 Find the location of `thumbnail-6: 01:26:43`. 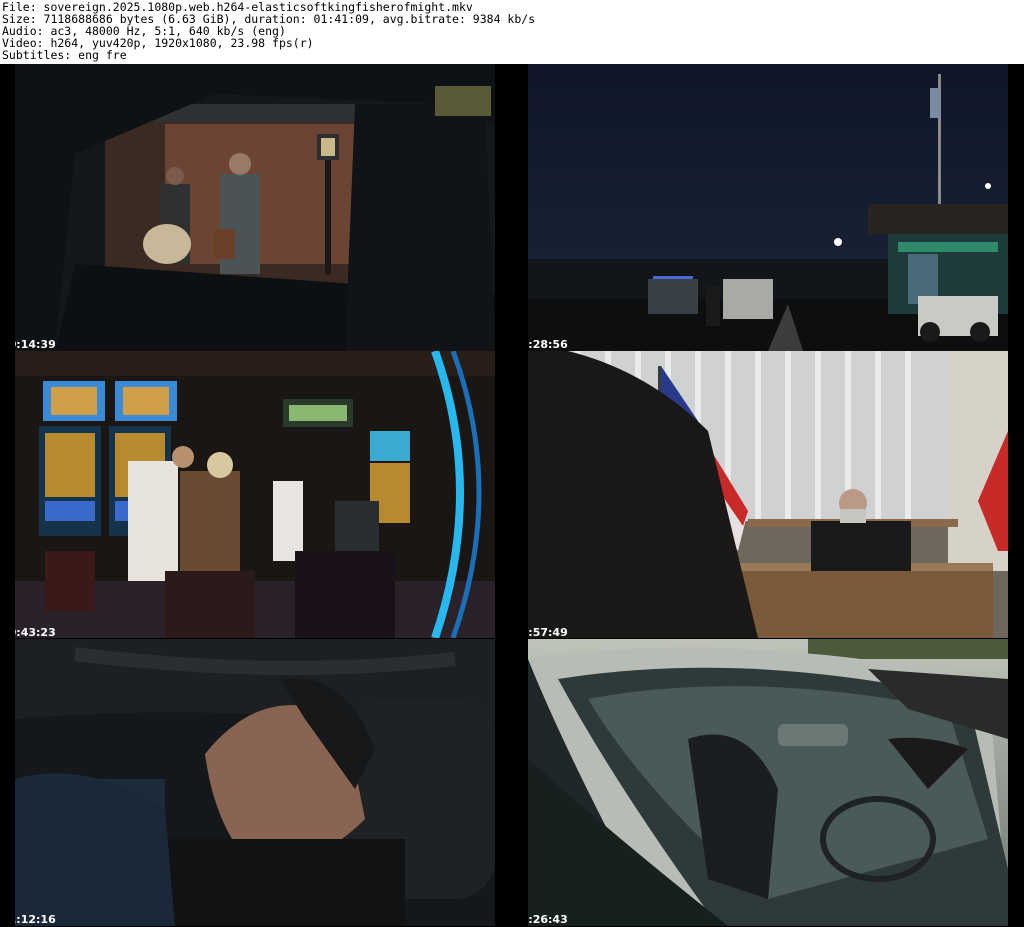

thumbnail-6: 01:26:43 is located at coordinates (768, 782).